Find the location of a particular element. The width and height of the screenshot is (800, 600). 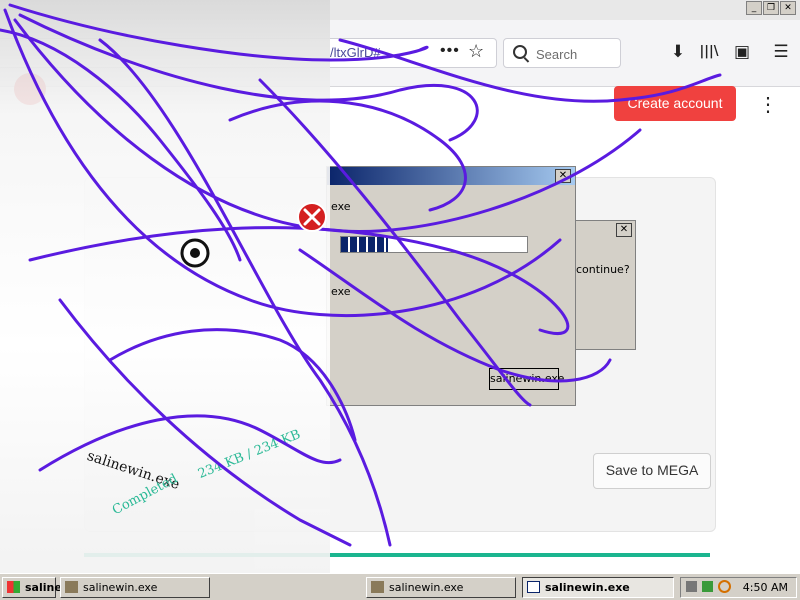

back-dialog-message: continue? is located at coordinates (603, 269).